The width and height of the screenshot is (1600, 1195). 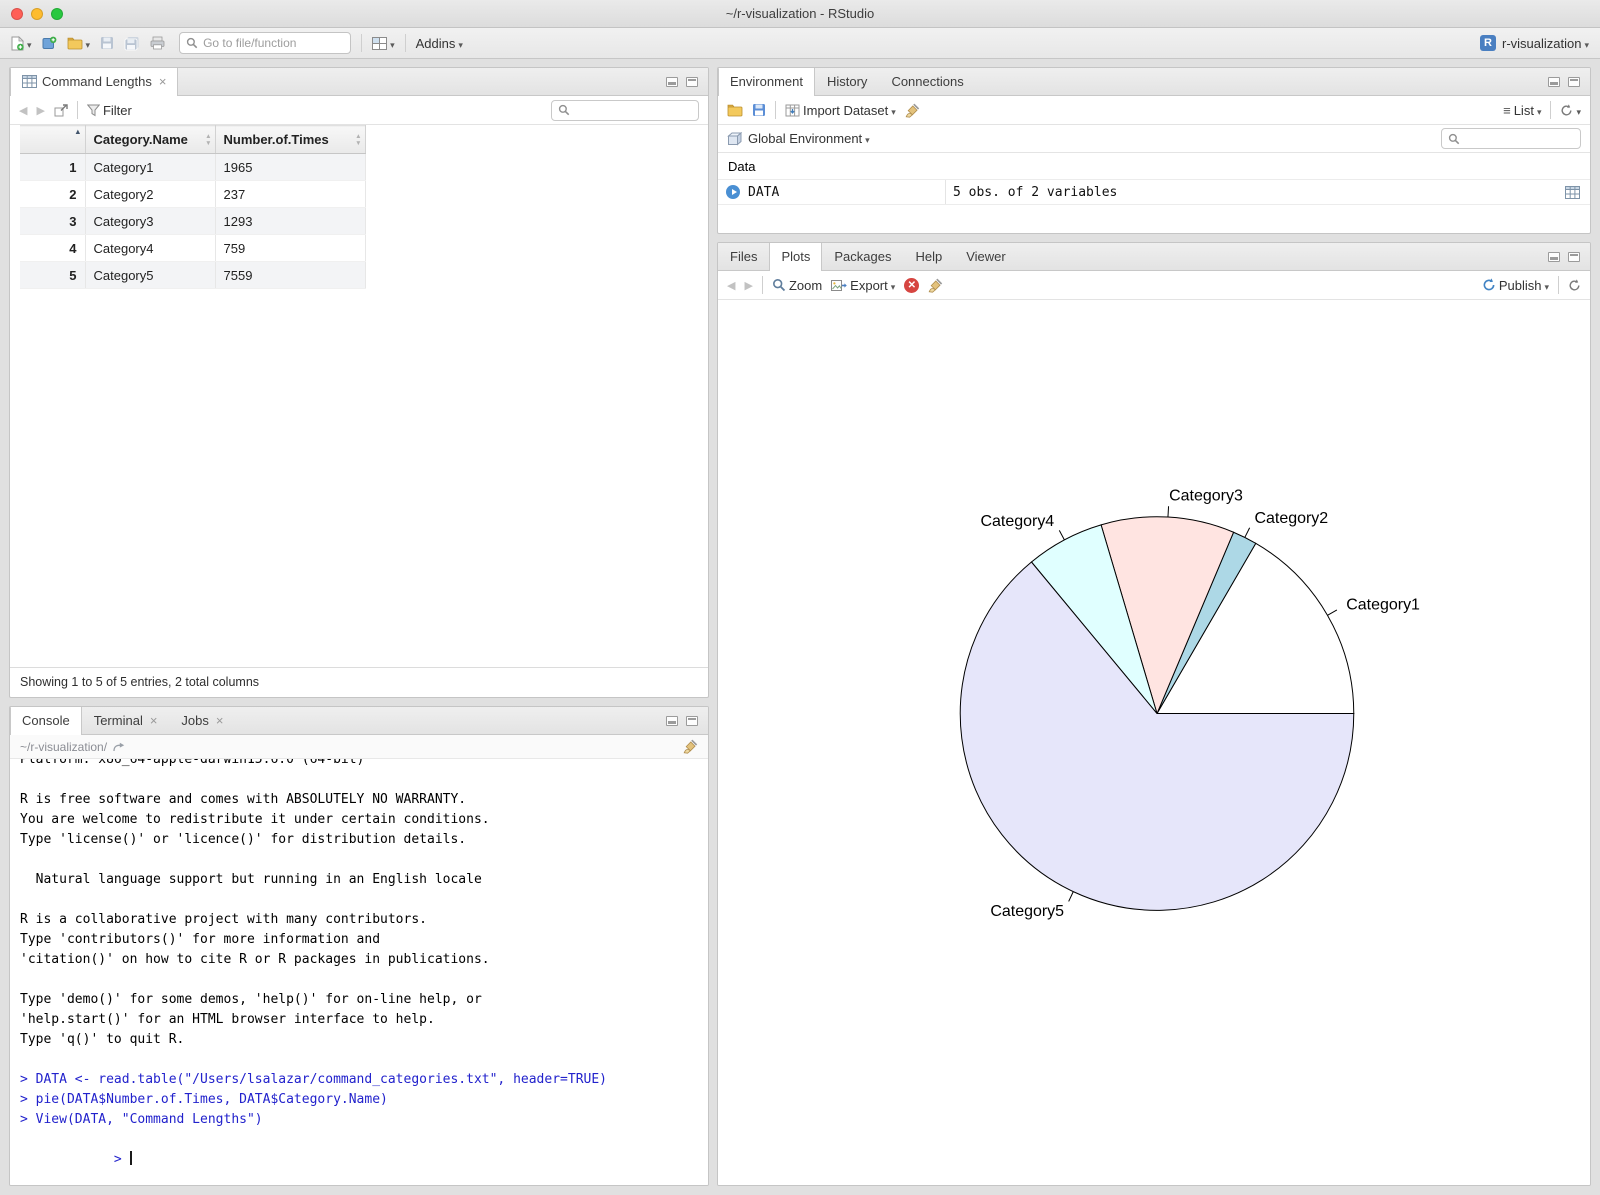 I want to click on pane-window-buttons, so click(x=682, y=81).